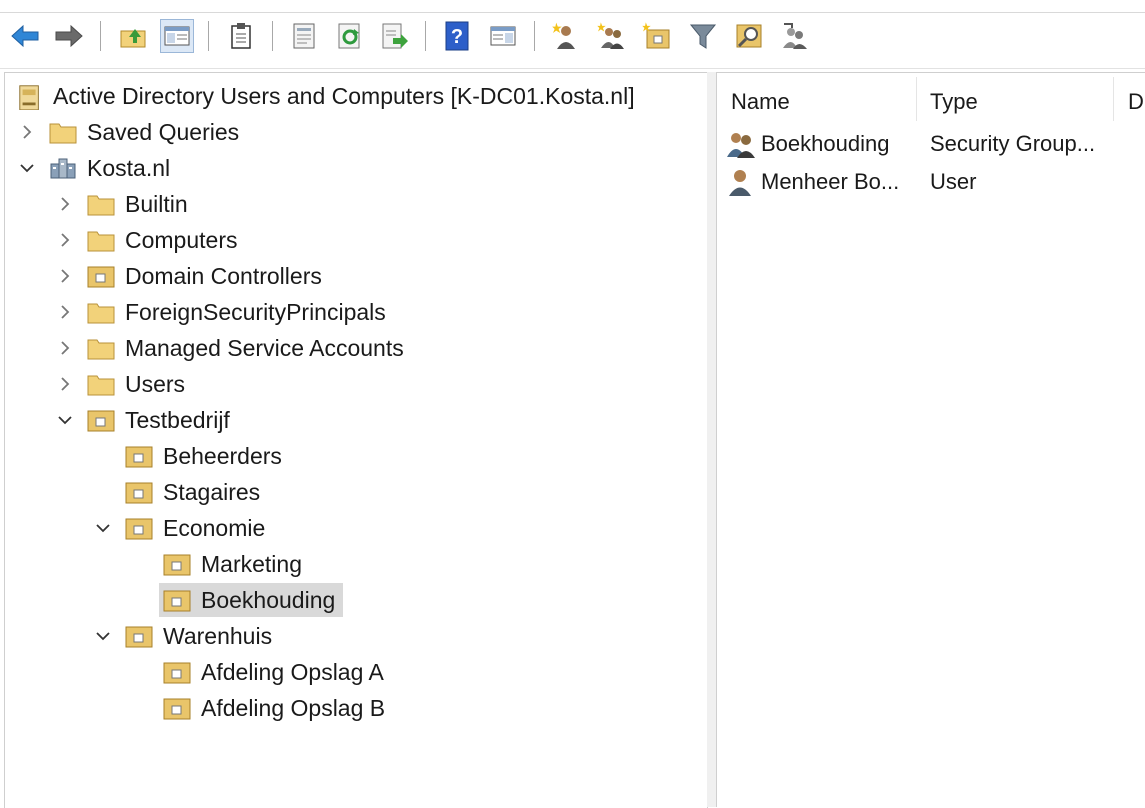  What do you see at coordinates (133, 36) in the screenshot?
I see `up-one-level-button` at bounding box center [133, 36].